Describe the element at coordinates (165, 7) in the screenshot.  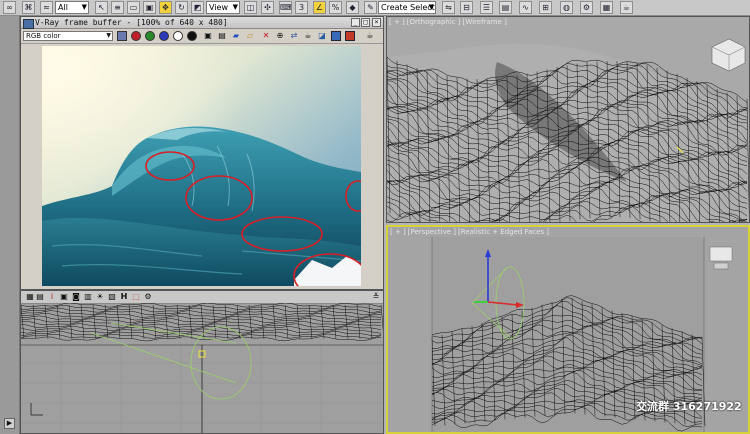
I see `select-move-icon: ✥` at that location.